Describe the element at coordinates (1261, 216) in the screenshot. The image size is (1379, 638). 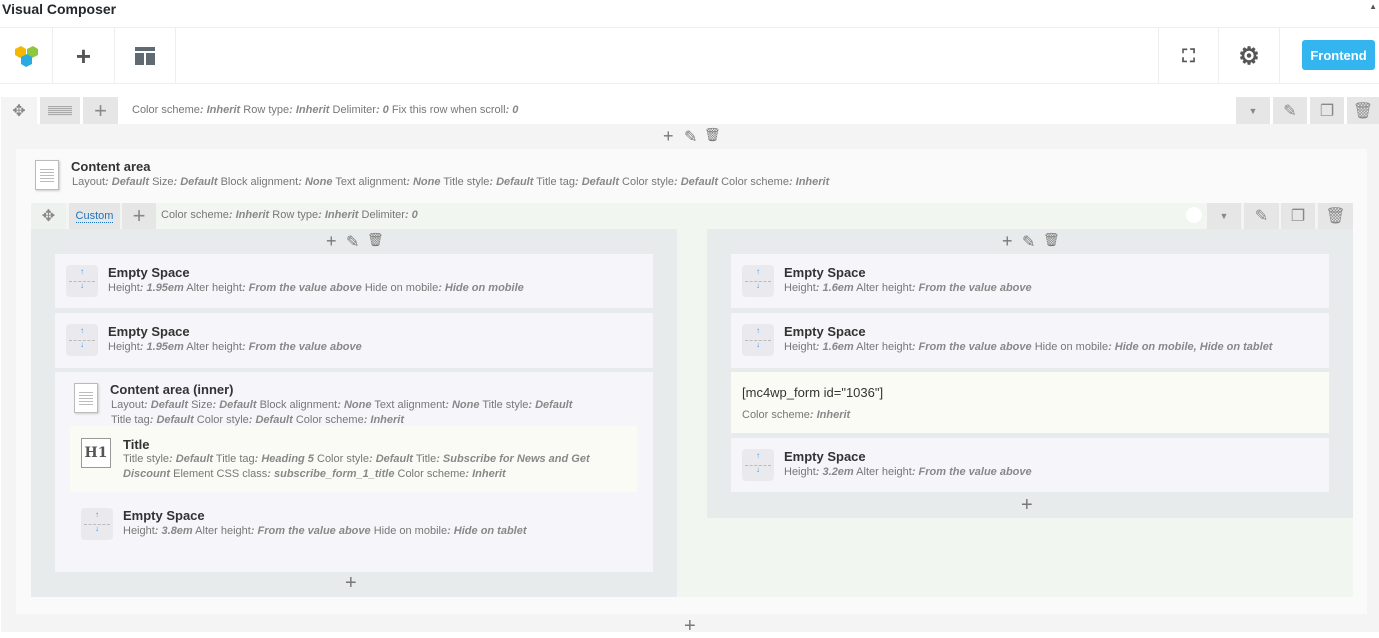
I see `edit-inner-row-pencil-icon: ✎` at that location.